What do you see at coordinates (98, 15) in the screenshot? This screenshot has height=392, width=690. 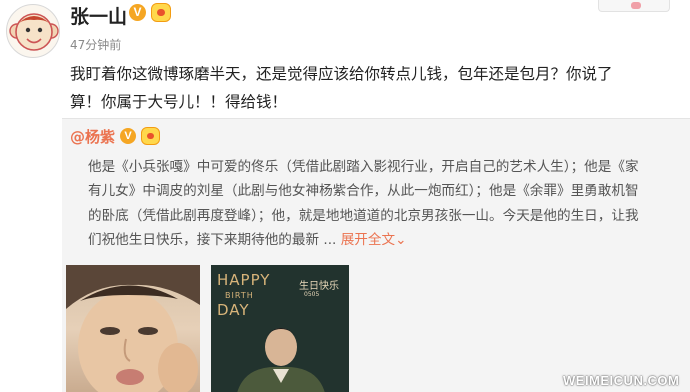 I see `post-username: 张一山` at bounding box center [98, 15].